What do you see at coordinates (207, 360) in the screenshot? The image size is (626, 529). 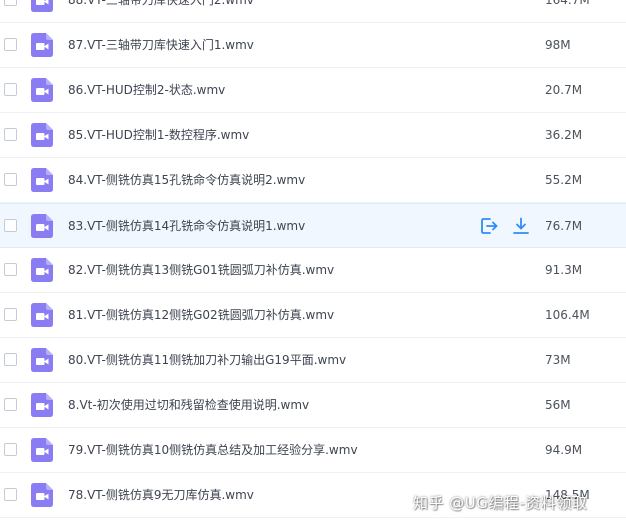 I see `file-name: 80.VT-侧铣仿真11侧铣加刀补刀输出G19平面.wmv` at bounding box center [207, 360].